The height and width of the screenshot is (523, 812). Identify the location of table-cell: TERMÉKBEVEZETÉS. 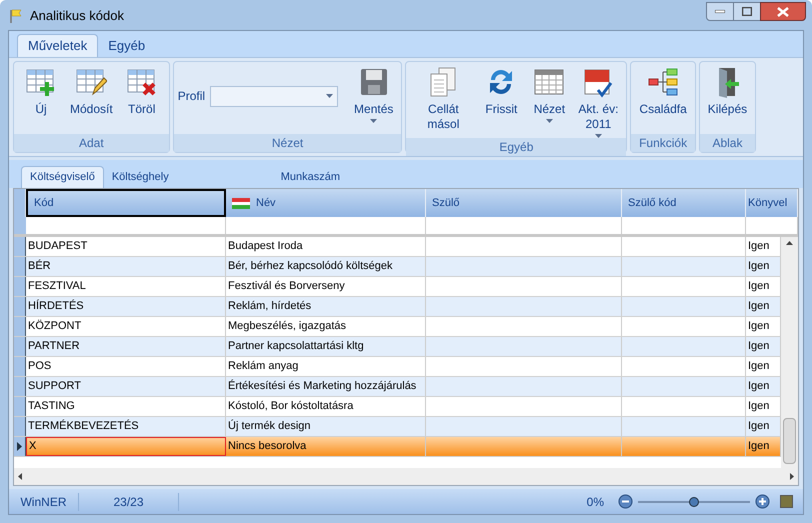
(126, 426).